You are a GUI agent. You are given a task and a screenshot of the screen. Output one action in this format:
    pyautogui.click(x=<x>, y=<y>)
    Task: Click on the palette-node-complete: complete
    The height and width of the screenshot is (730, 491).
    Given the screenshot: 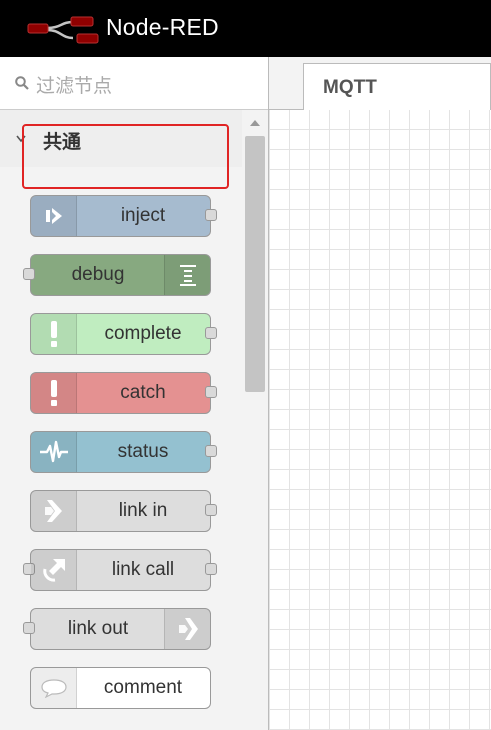 What is the action you would take?
    pyautogui.click(x=123, y=334)
    